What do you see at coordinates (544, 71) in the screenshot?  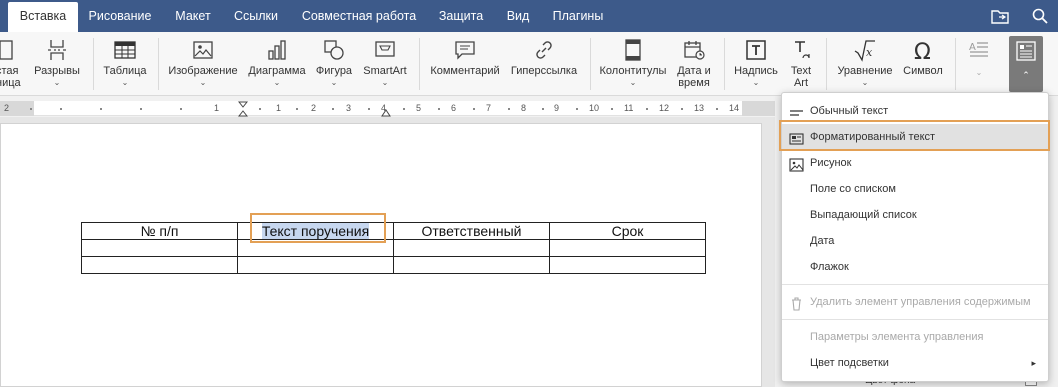 I see `hyperlink-label: Гиперссылка` at bounding box center [544, 71].